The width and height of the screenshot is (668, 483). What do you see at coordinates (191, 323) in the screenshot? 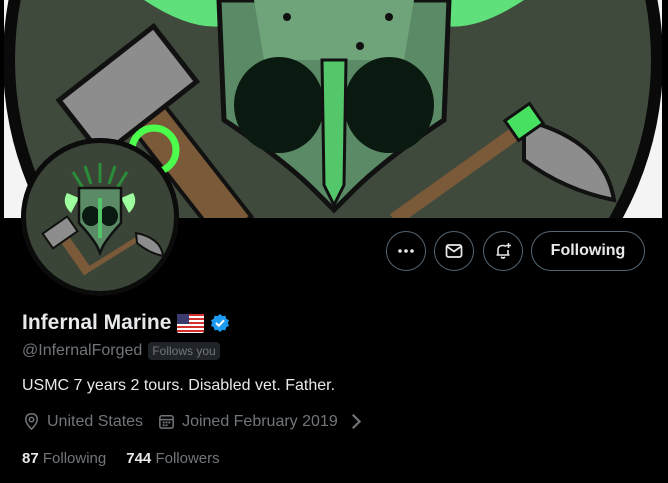
I see `us-flag-icon` at bounding box center [191, 323].